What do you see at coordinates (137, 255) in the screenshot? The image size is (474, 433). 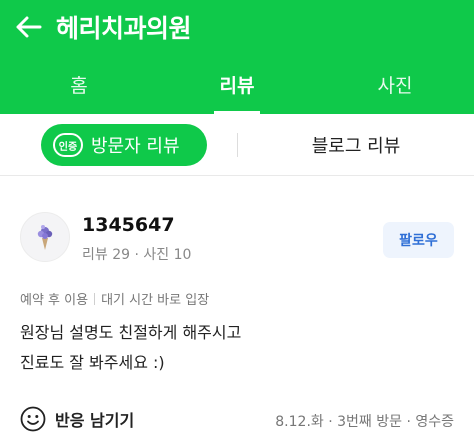 I see `reviewer-stats: 리뷰 29 · 사진 10` at bounding box center [137, 255].